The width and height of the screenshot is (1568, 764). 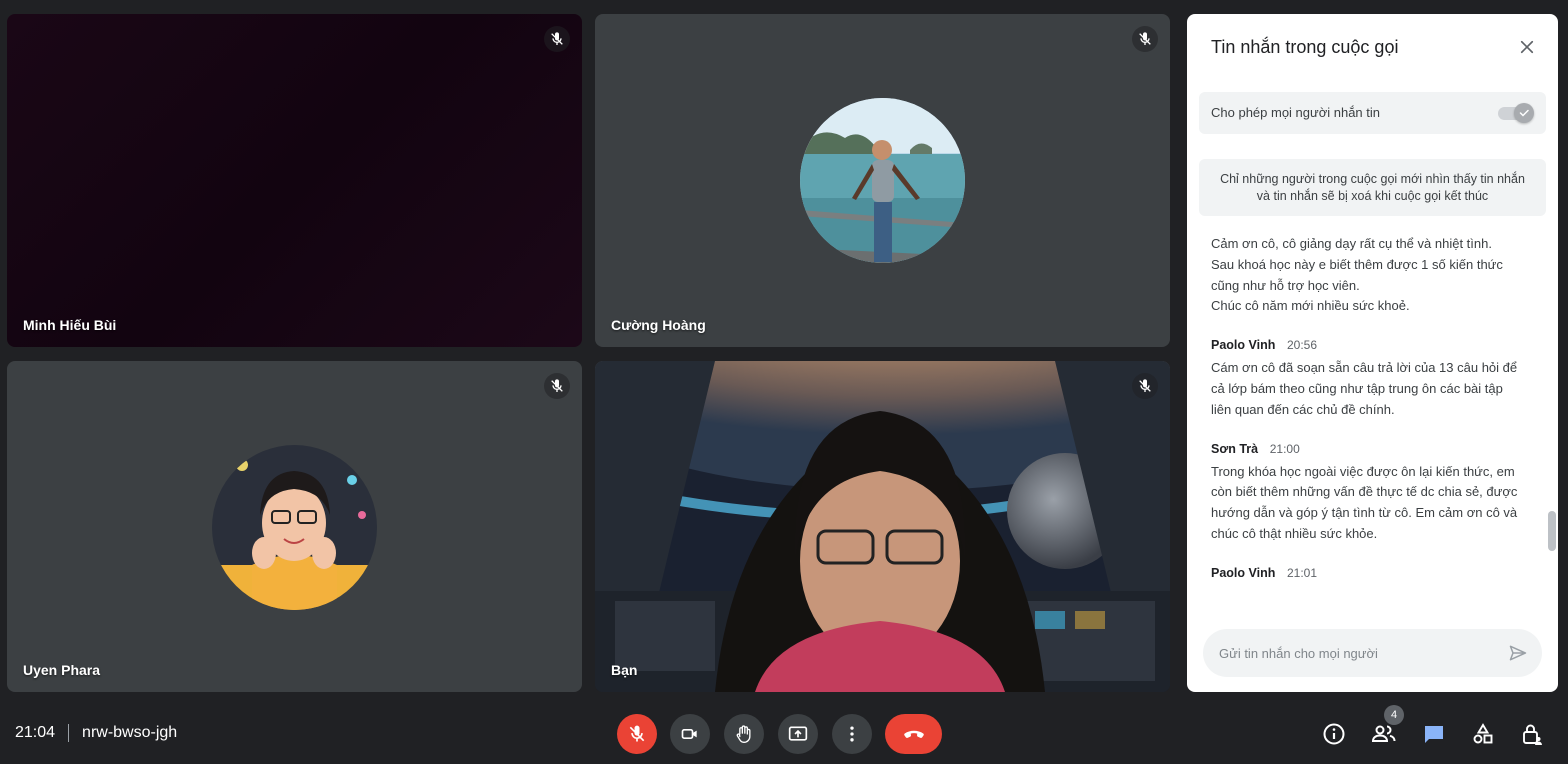 I want to click on close-button, so click(x=1527, y=47).